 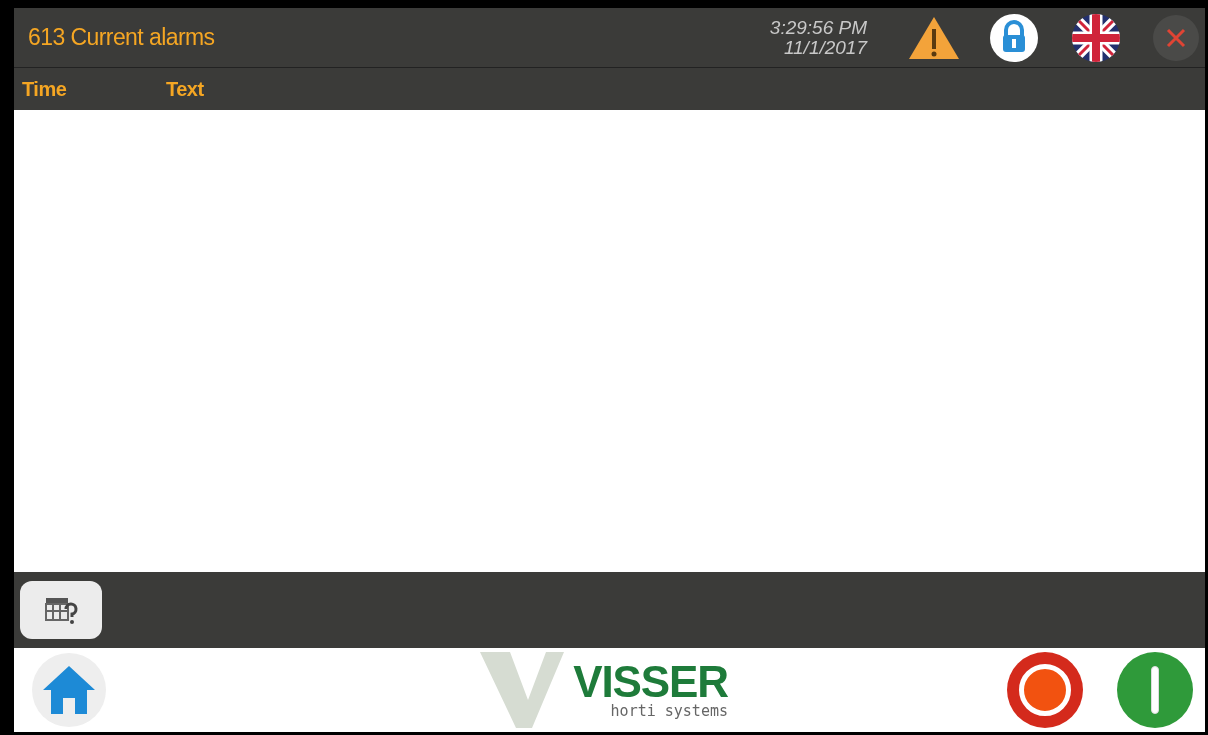 What do you see at coordinates (650, 682) in the screenshot?
I see `logo-name: VISSER` at bounding box center [650, 682].